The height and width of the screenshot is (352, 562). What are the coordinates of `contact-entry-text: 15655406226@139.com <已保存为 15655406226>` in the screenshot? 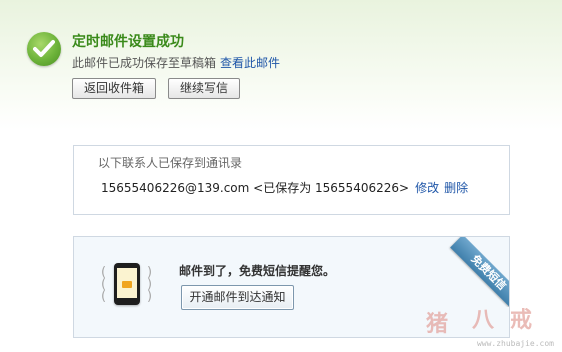 It's located at (255, 188).